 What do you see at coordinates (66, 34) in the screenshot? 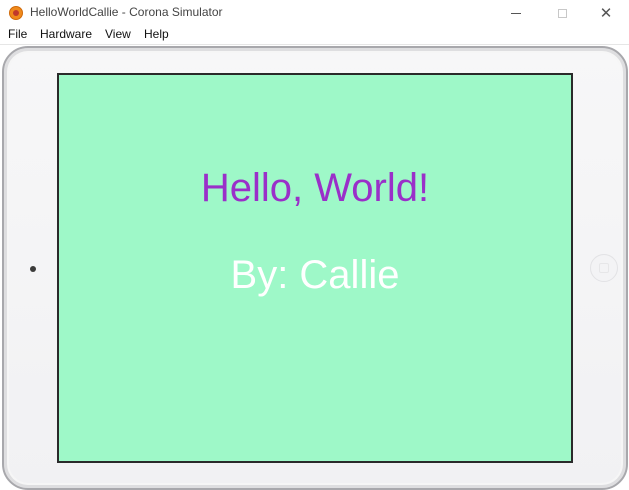
I see `menu-hardware: Hardware` at bounding box center [66, 34].